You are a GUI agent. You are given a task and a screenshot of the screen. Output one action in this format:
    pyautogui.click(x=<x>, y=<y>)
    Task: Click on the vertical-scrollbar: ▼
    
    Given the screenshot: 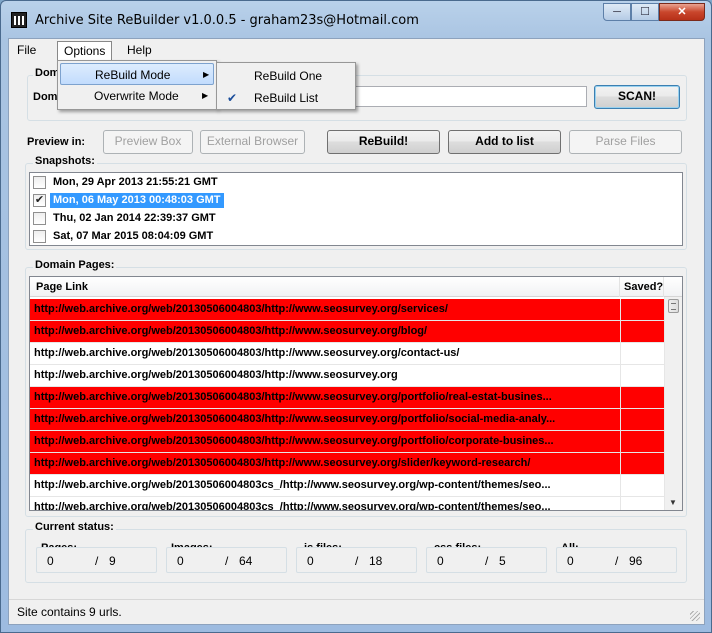 What is the action you would take?
    pyautogui.click(x=673, y=403)
    